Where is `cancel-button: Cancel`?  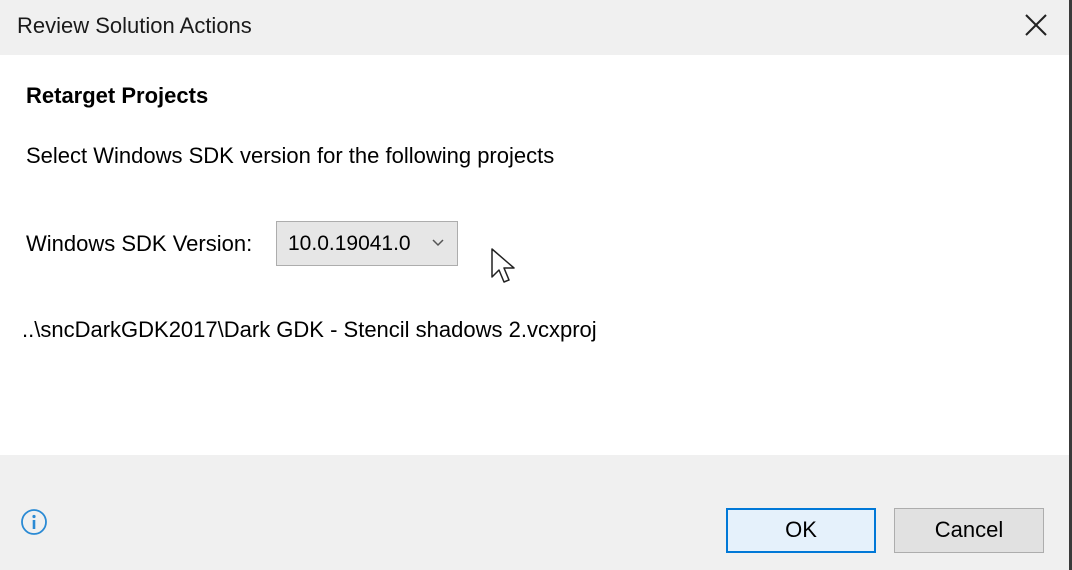 cancel-button: Cancel is located at coordinates (969, 530).